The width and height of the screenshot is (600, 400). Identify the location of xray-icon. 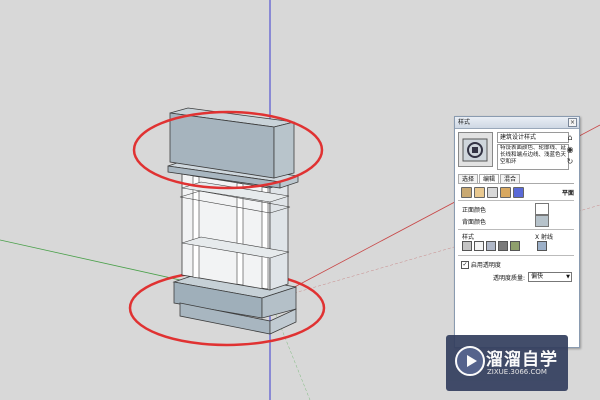
(542, 246).